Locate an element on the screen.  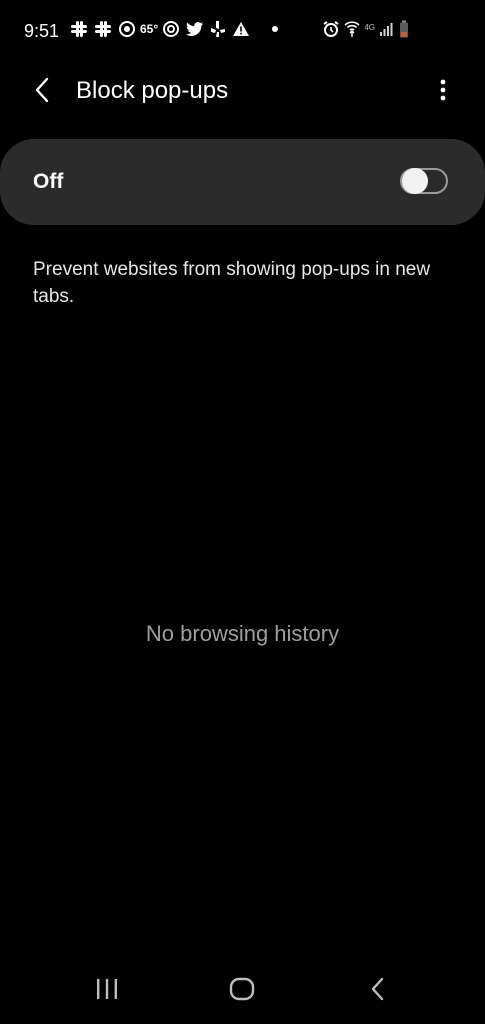
back-button is located at coordinates (42, 92).